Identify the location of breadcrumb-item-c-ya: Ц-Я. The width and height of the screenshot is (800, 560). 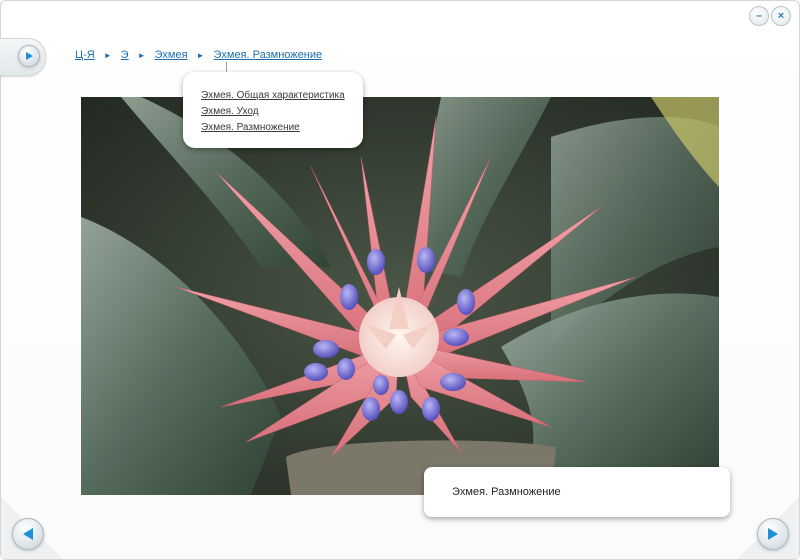
(85, 55).